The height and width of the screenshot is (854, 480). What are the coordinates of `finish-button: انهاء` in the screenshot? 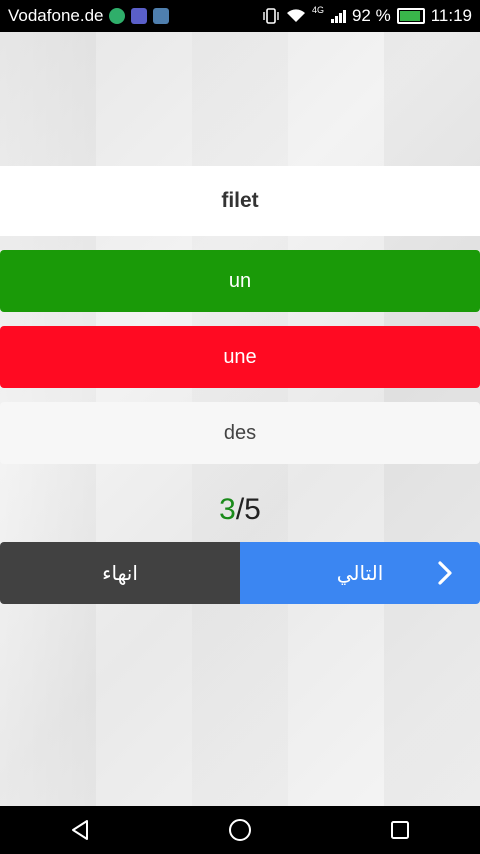 It's located at (120, 573).